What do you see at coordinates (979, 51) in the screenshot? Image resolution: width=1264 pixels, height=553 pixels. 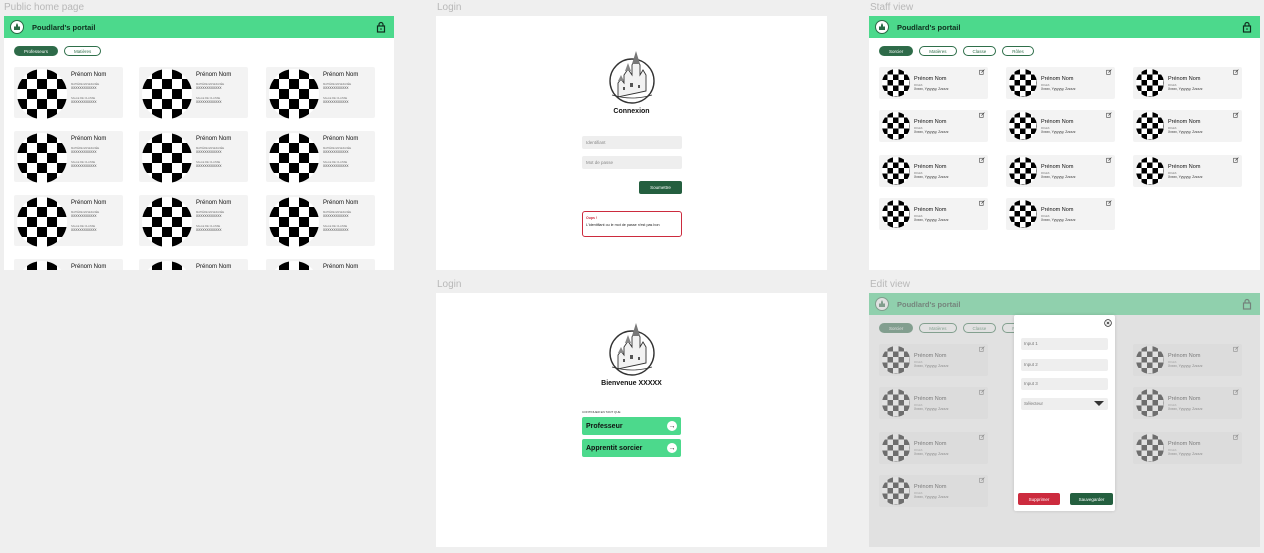 I see `tab-classe: Classe` at bounding box center [979, 51].